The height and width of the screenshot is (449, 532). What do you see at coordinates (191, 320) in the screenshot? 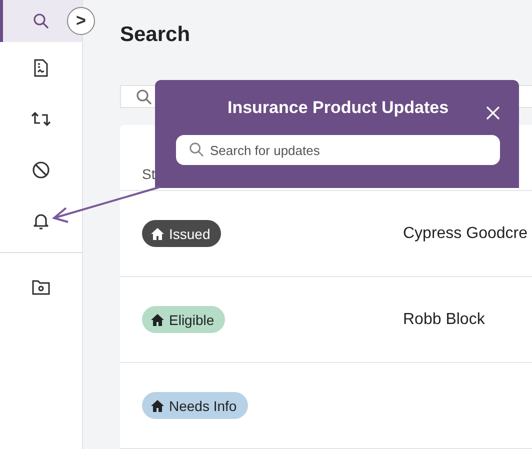
I see `status-label: Eligible` at bounding box center [191, 320].